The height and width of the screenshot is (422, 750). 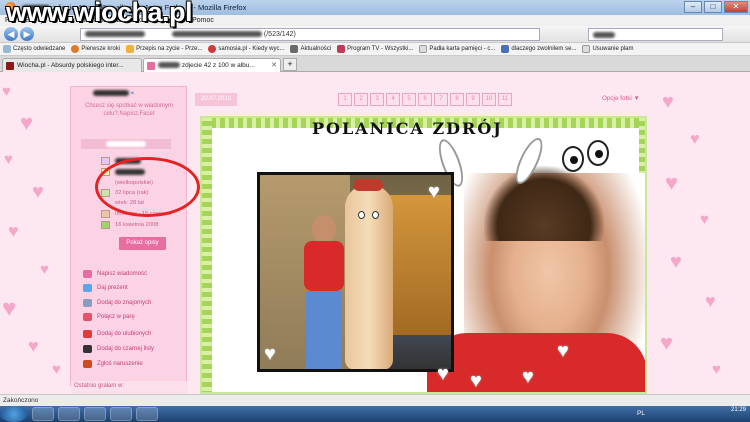 I want to click on action-write-message: Napisz wiadomość, so click(x=115, y=274).